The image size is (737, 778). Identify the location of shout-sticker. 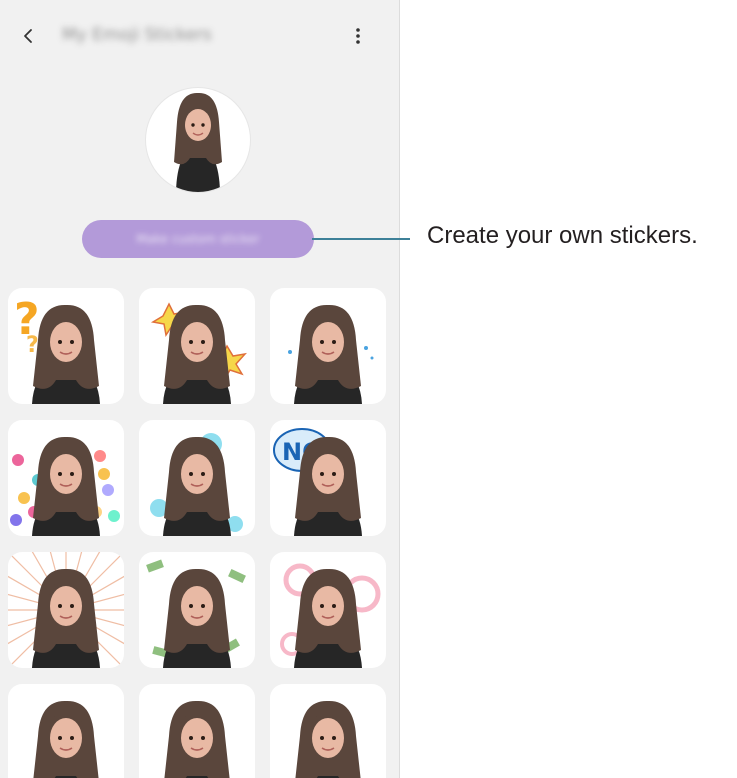
(66, 610).